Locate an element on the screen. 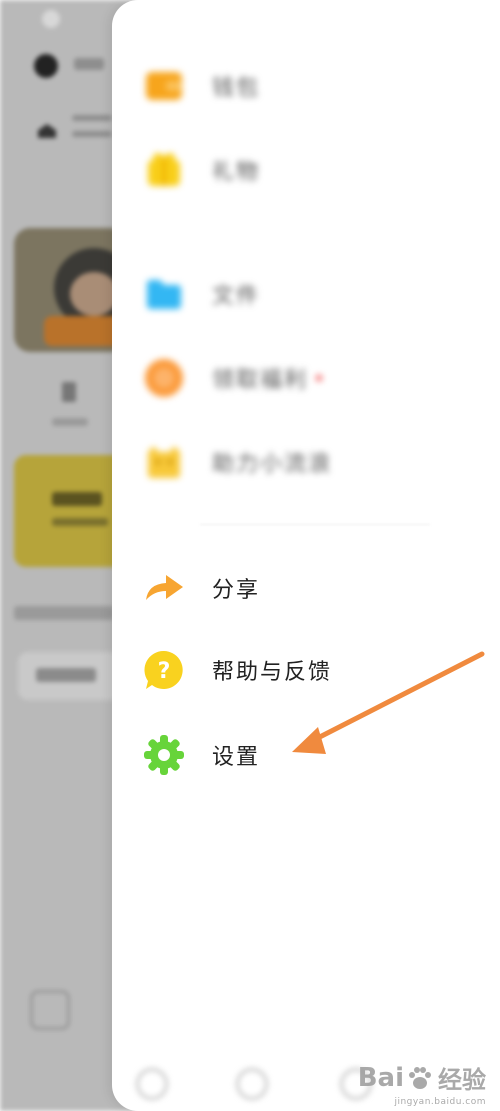 This screenshot has width=500, height=1111. paw-logo-icon is located at coordinates (420, 1077).